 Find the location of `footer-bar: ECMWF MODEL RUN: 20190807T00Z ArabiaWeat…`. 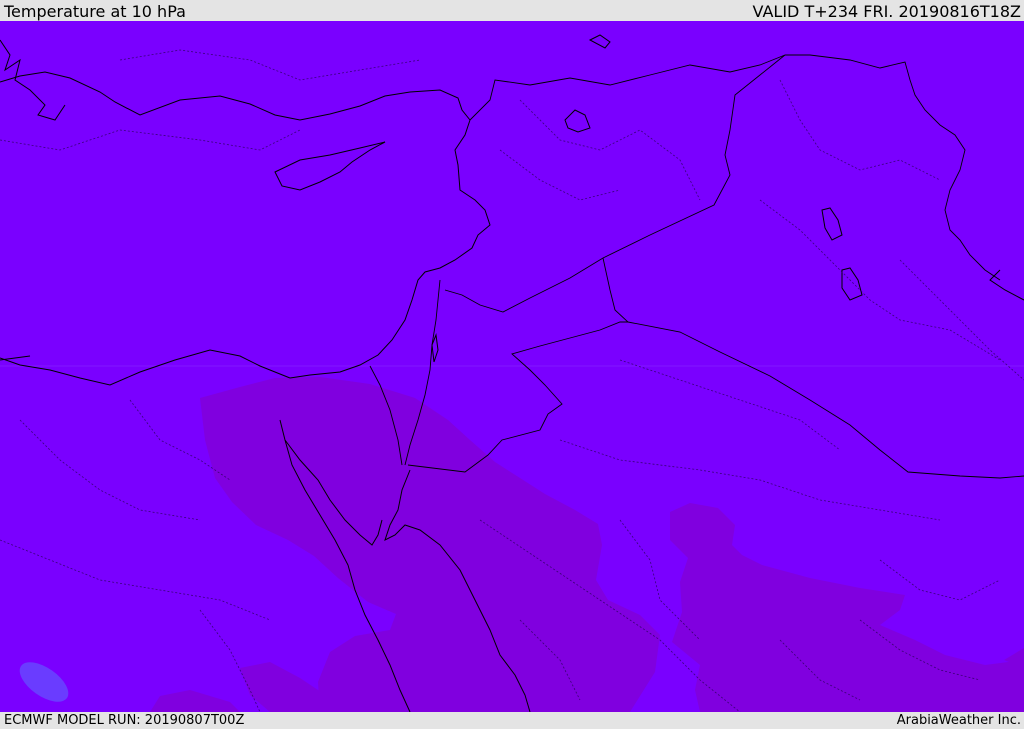

footer-bar: ECMWF MODEL RUN: 20190807T00Z ArabiaWeat… is located at coordinates (512, 720).